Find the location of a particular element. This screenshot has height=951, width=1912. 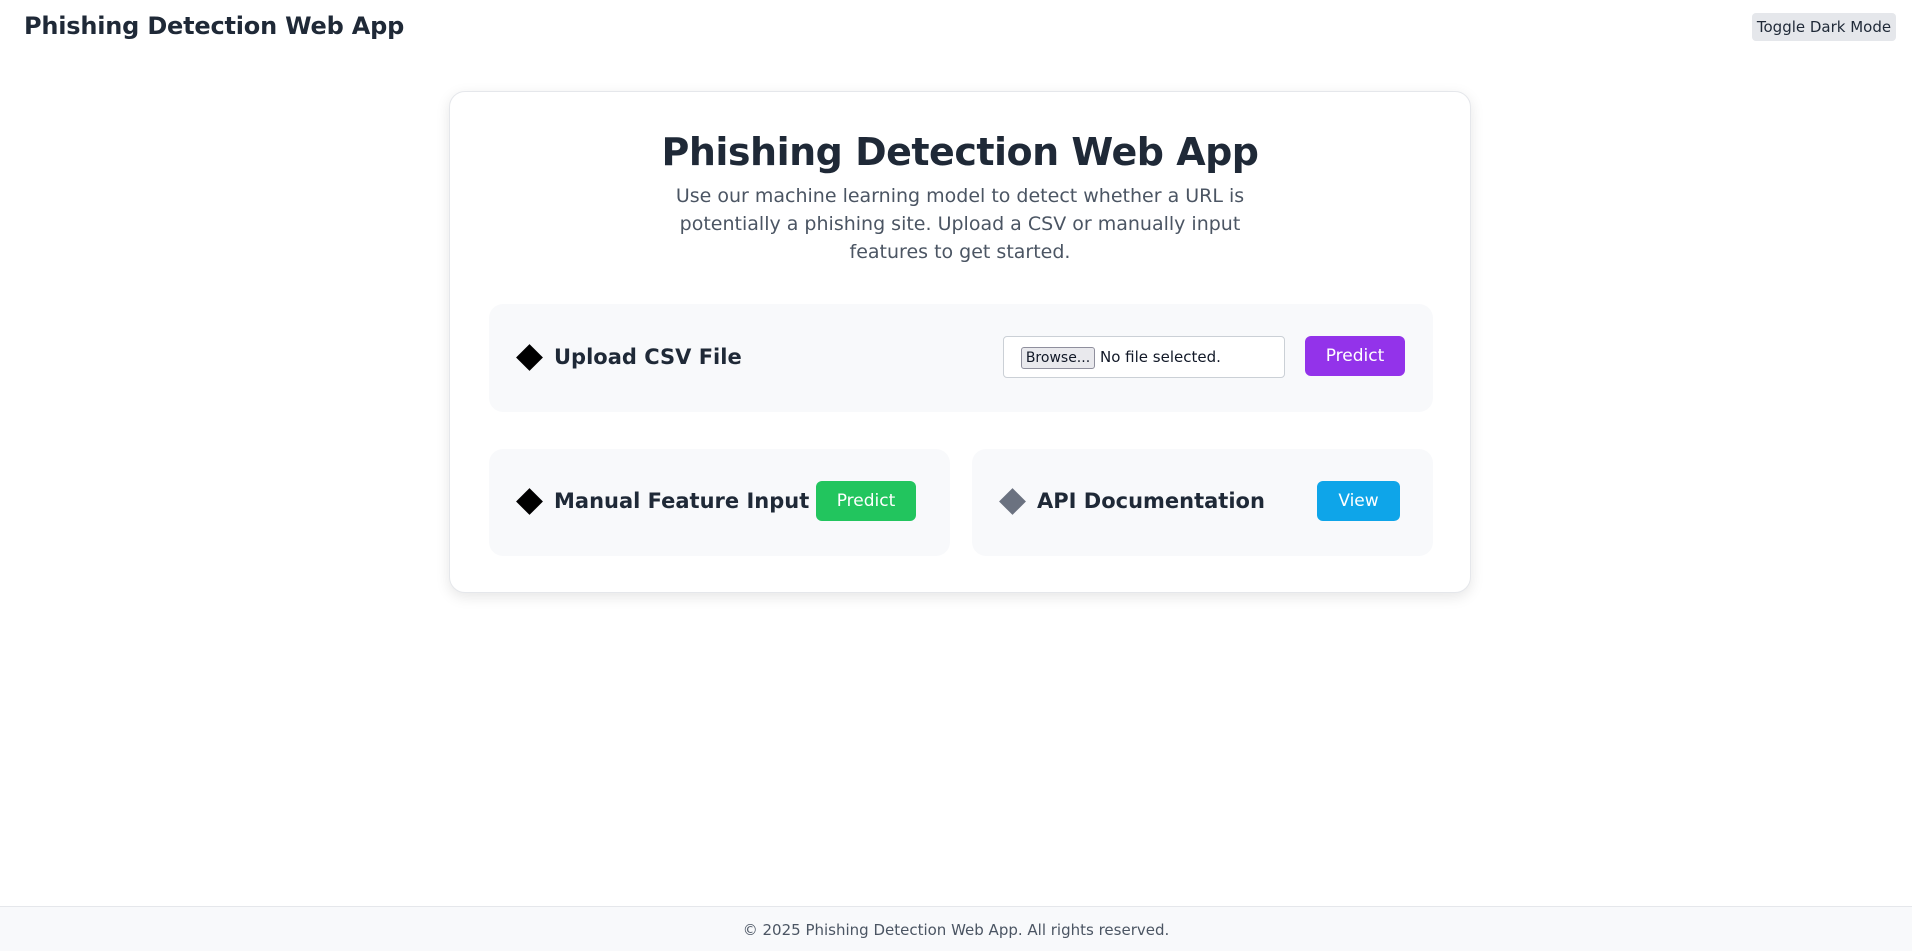

file-input: Browse... No file selected. is located at coordinates (1144, 357).